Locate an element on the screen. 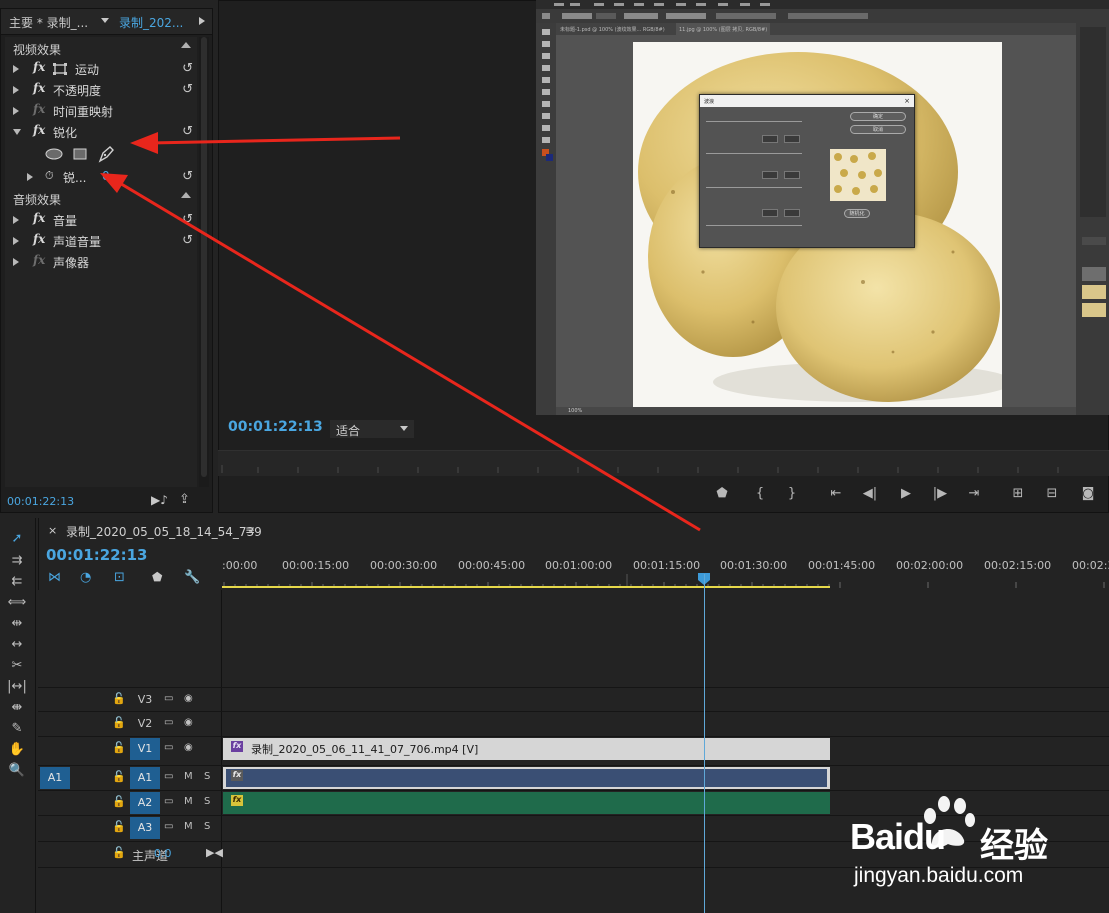 Image resolution: width=1109 pixels, height=913 pixels. track-target-v1: V1 is located at coordinates (145, 749).